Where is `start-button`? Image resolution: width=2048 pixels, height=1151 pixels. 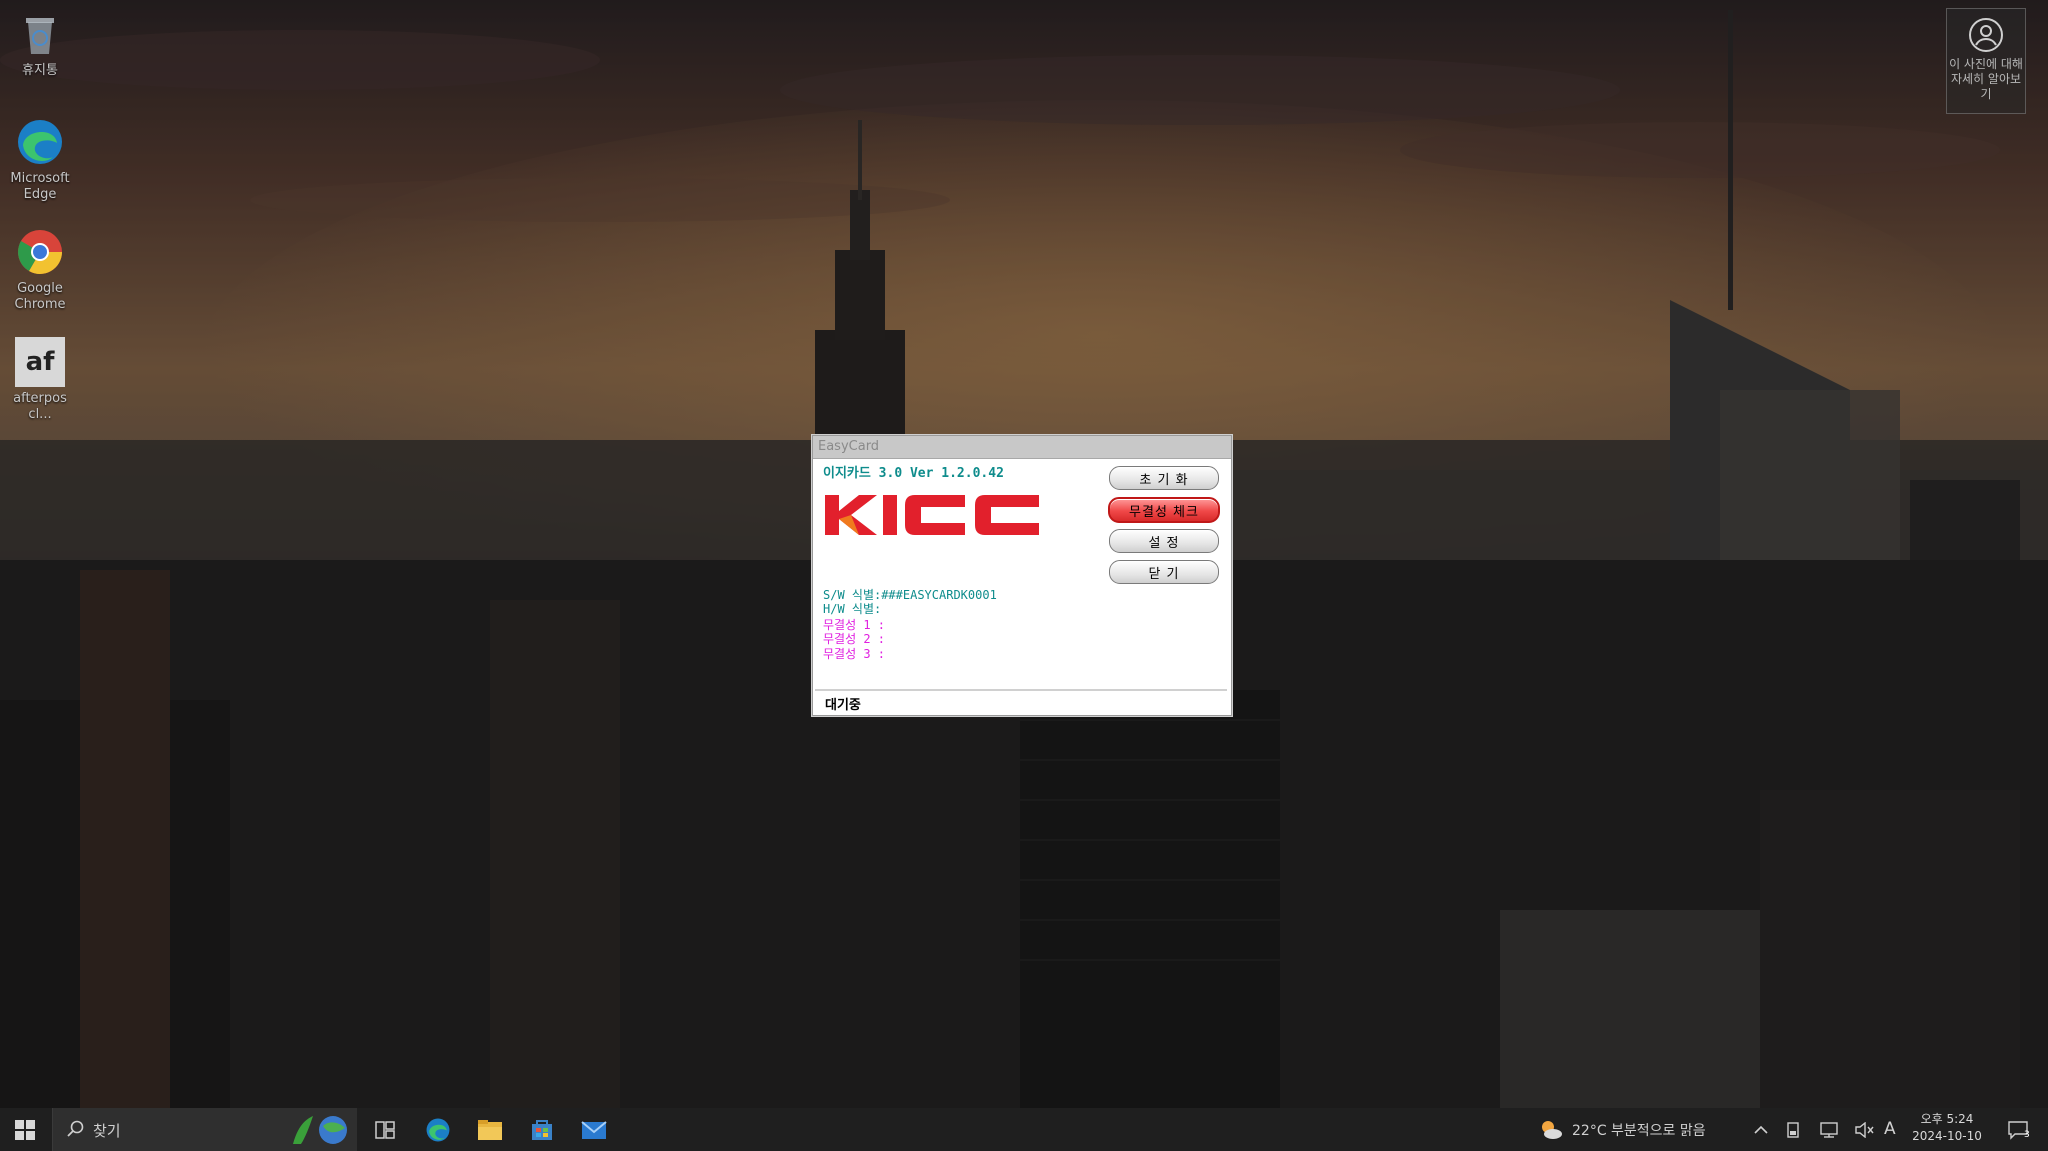 start-button is located at coordinates (25, 1129).